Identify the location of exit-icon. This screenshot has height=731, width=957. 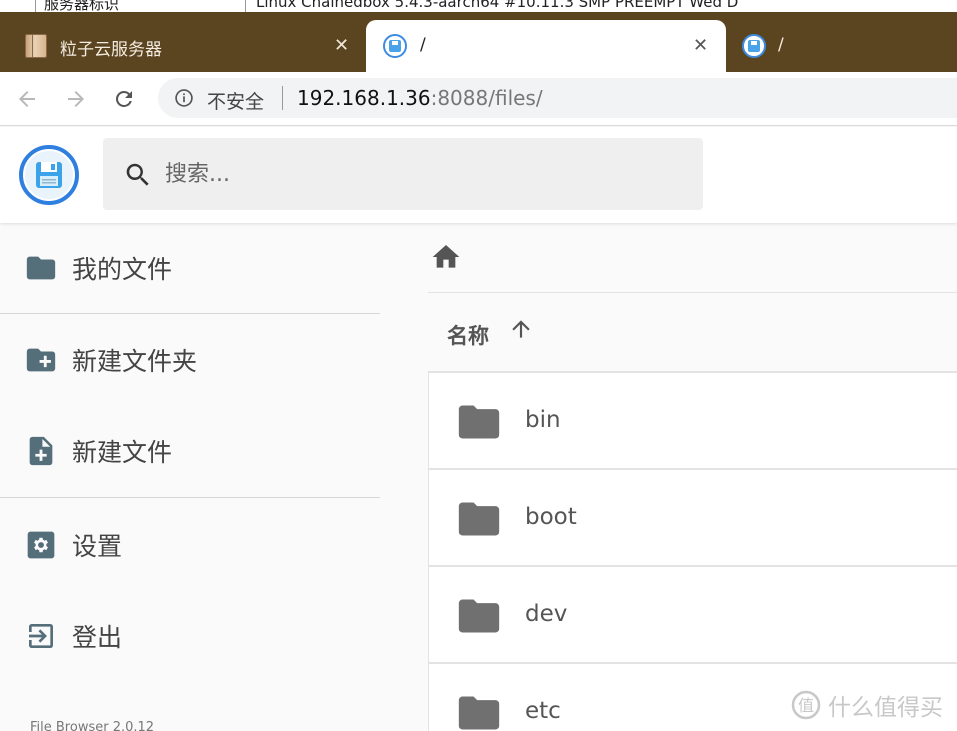
(41, 636).